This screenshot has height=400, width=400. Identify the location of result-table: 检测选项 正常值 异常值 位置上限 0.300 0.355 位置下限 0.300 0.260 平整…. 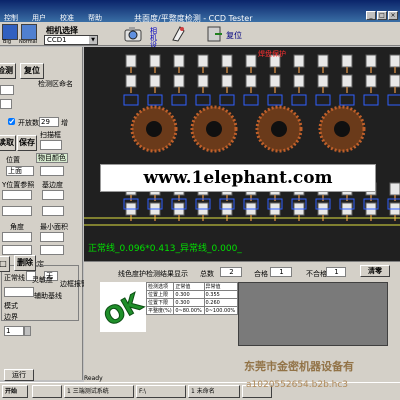
(192, 298).